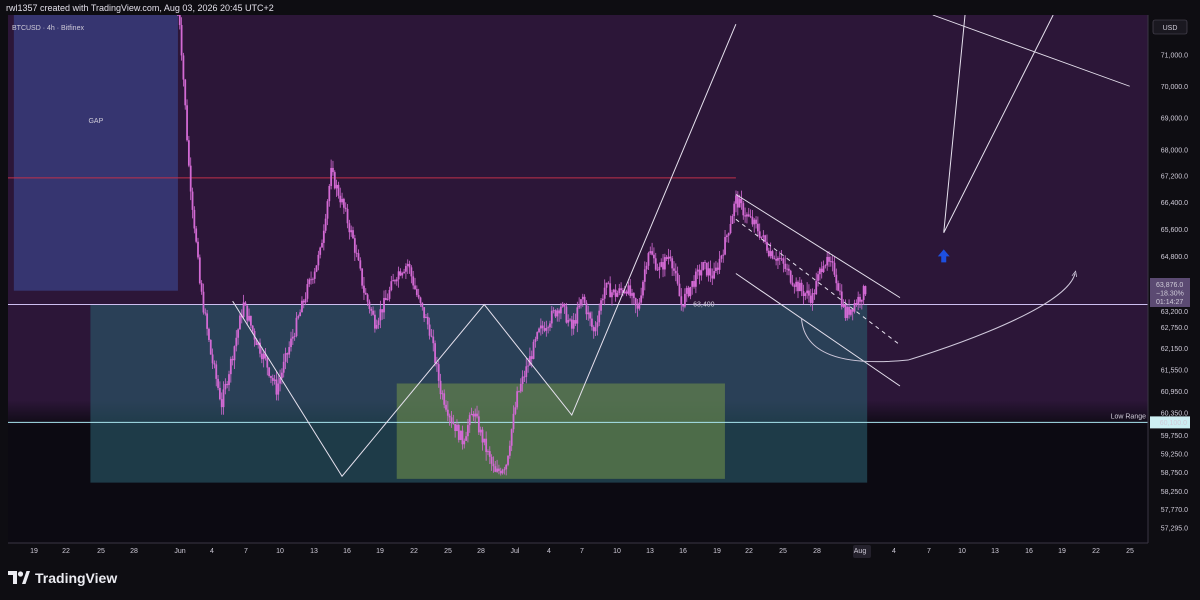 The image size is (1200, 600). I want to click on price-tick-label: 62,150.0, so click(1174, 349).